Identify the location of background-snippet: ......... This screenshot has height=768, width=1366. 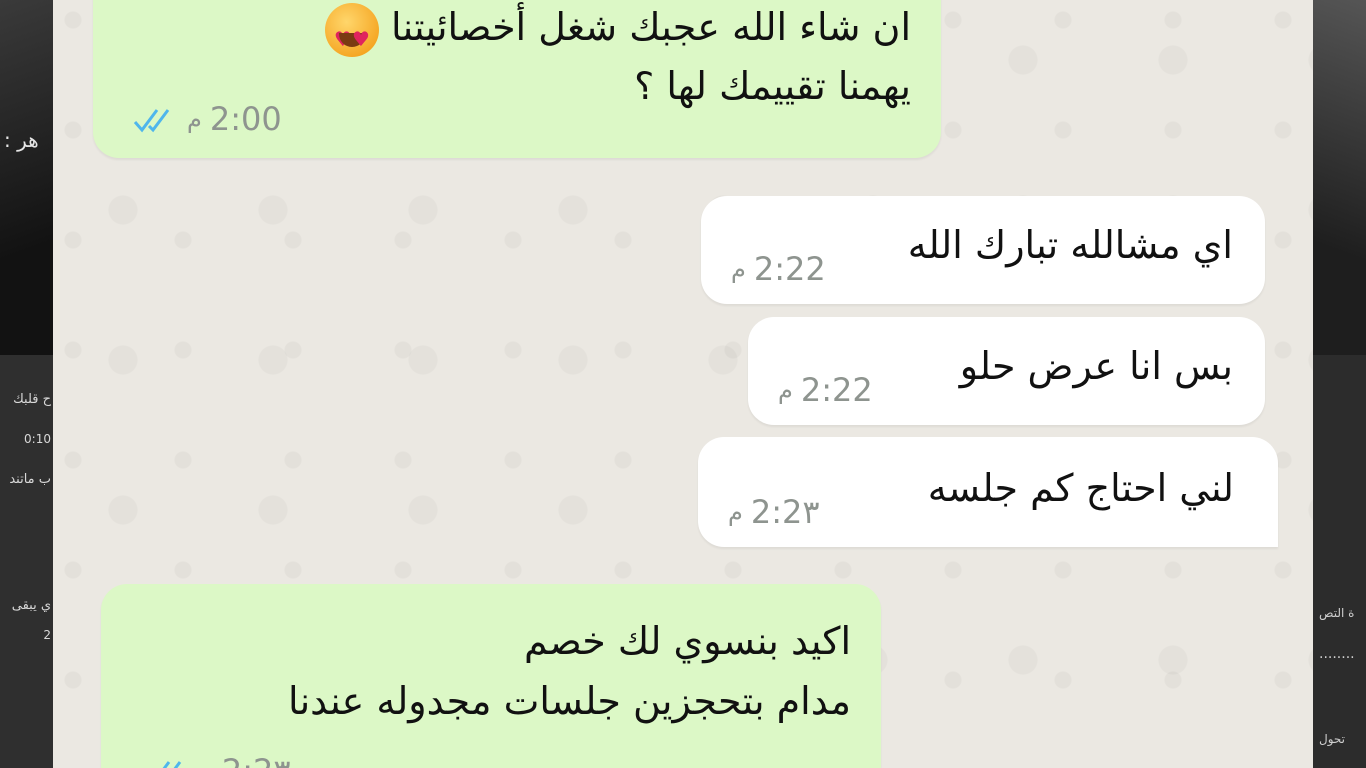
(1337, 654).